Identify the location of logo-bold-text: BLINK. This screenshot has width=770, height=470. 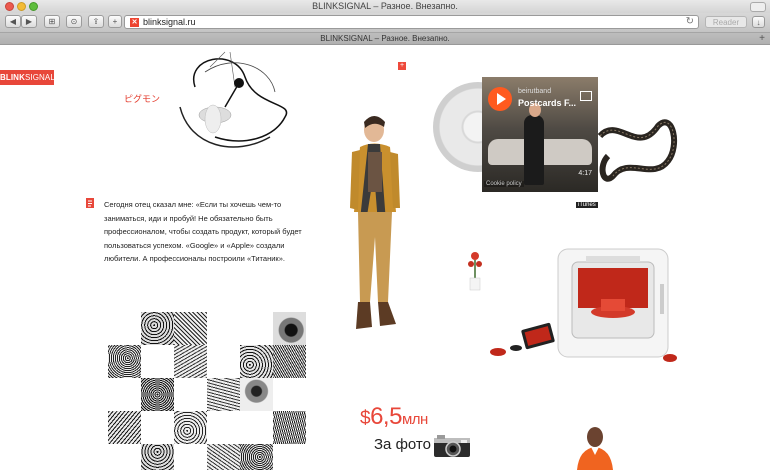
(12, 77).